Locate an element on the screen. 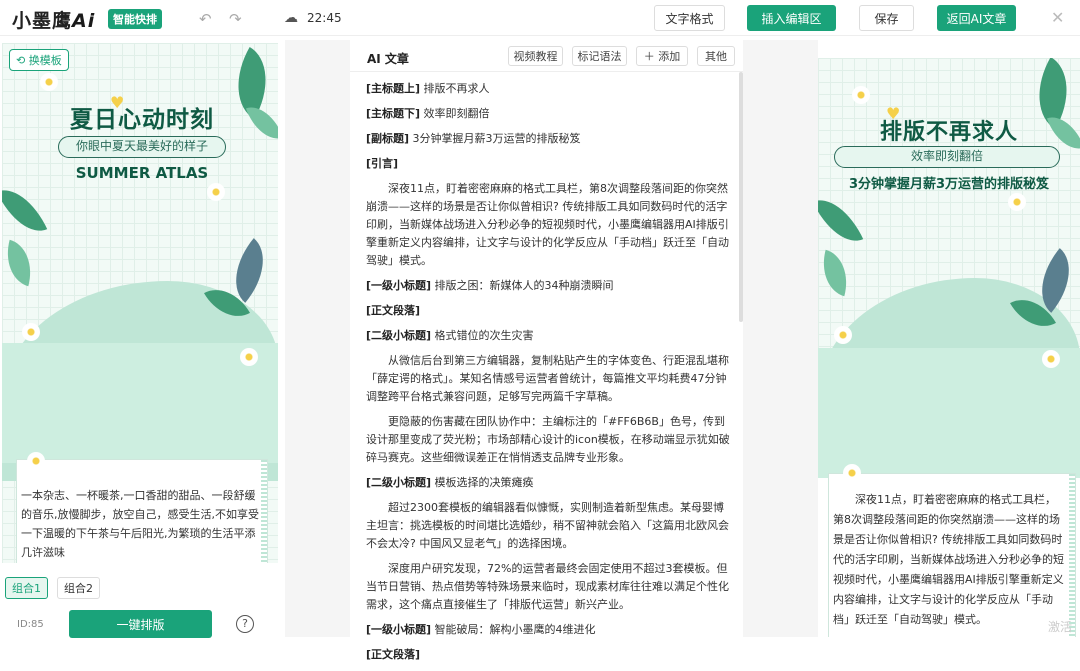 This screenshot has height=671, width=1080. help-icon: ? is located at coordinates (245, 624).